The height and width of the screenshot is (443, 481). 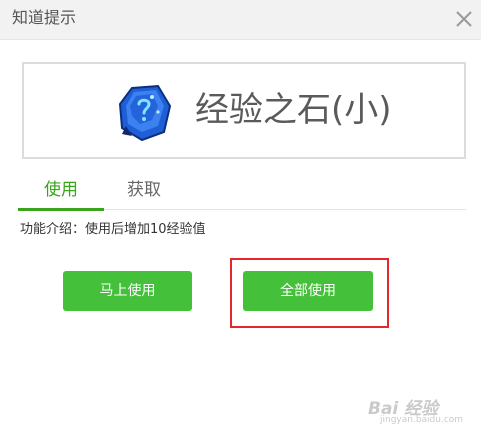 I want to click on watermark: Bai 经验 jingyan.baidu.com, so click(x=417, y=410).